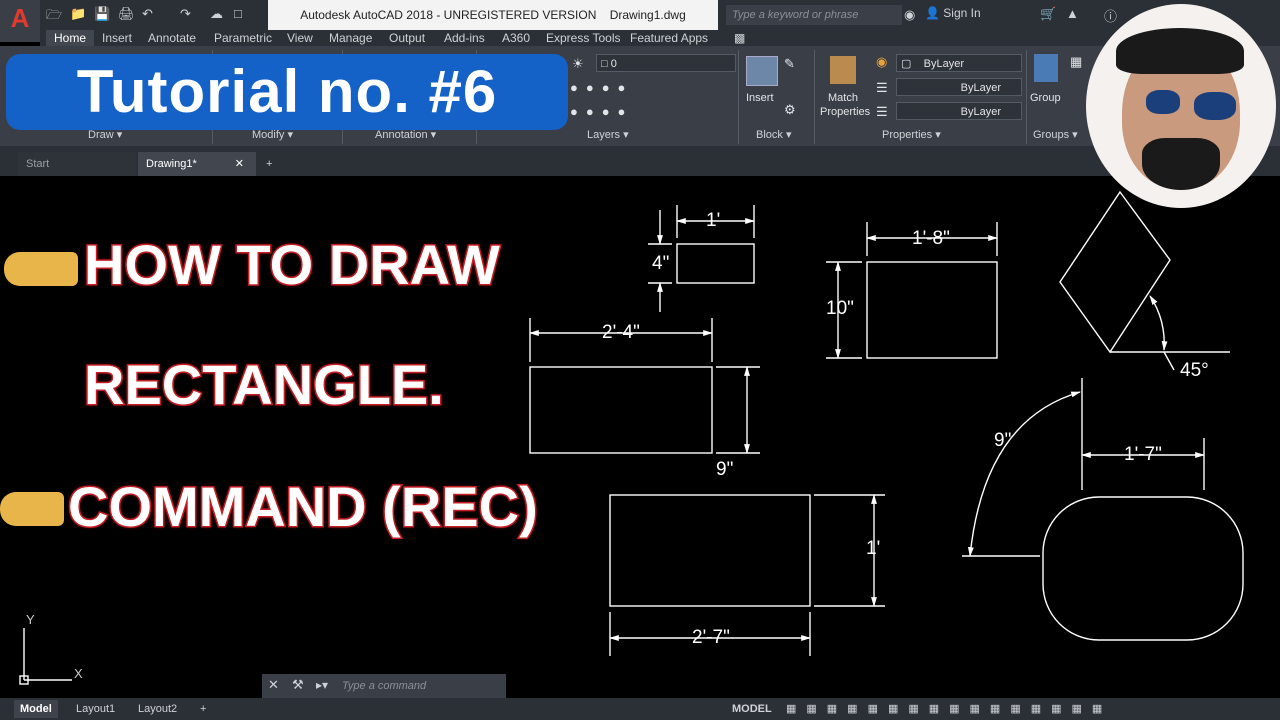 Image resolution: width=1280 pixels, height=720 pixels. I want to click on command-prompt-icon: ▸▾, so click(322, 685).